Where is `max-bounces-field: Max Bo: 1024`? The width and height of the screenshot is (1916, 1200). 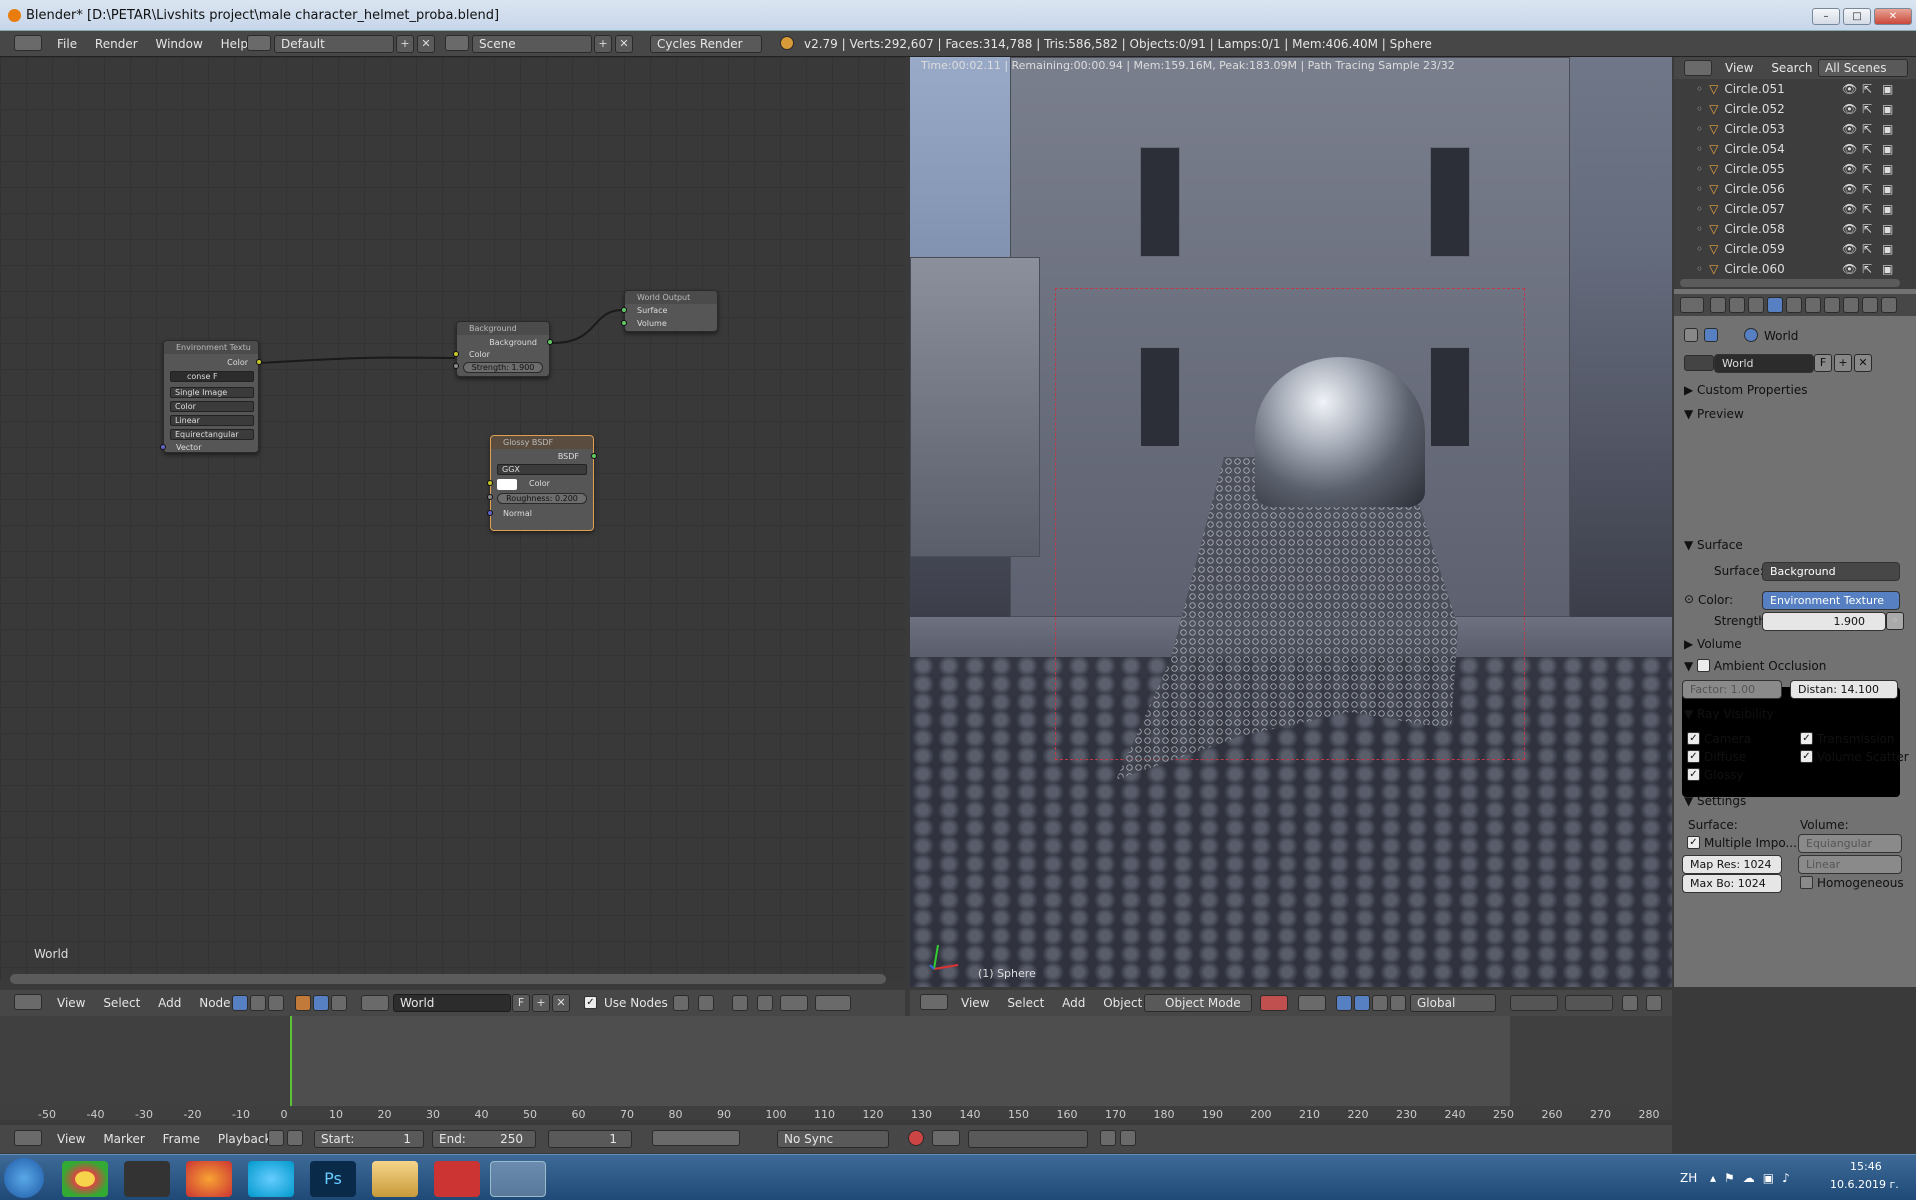
max-bounces-field: Max Bo: 1024 is located at coordinates (1732, 883).